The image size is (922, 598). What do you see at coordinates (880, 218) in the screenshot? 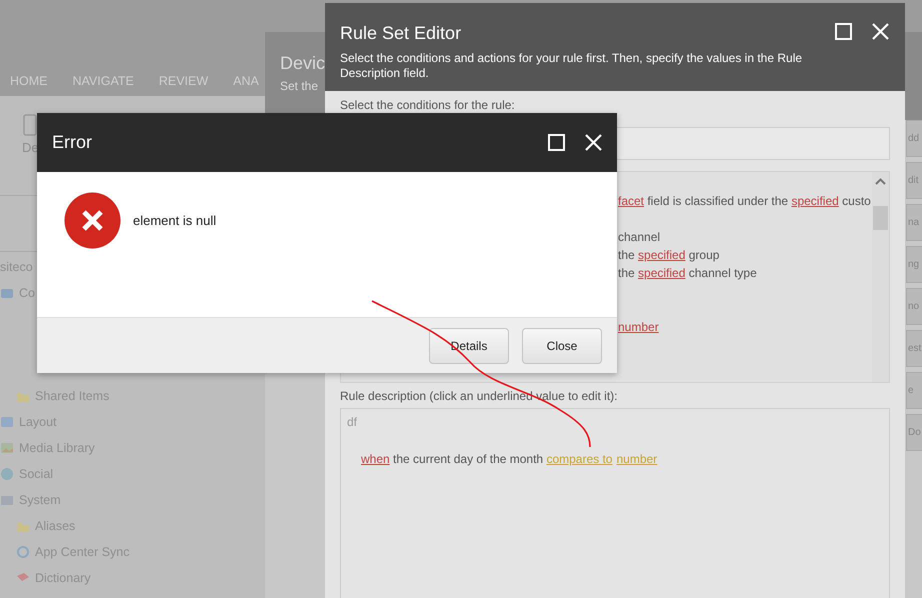
I see `scrollbar-thumb` at bounding box center [880, 218].